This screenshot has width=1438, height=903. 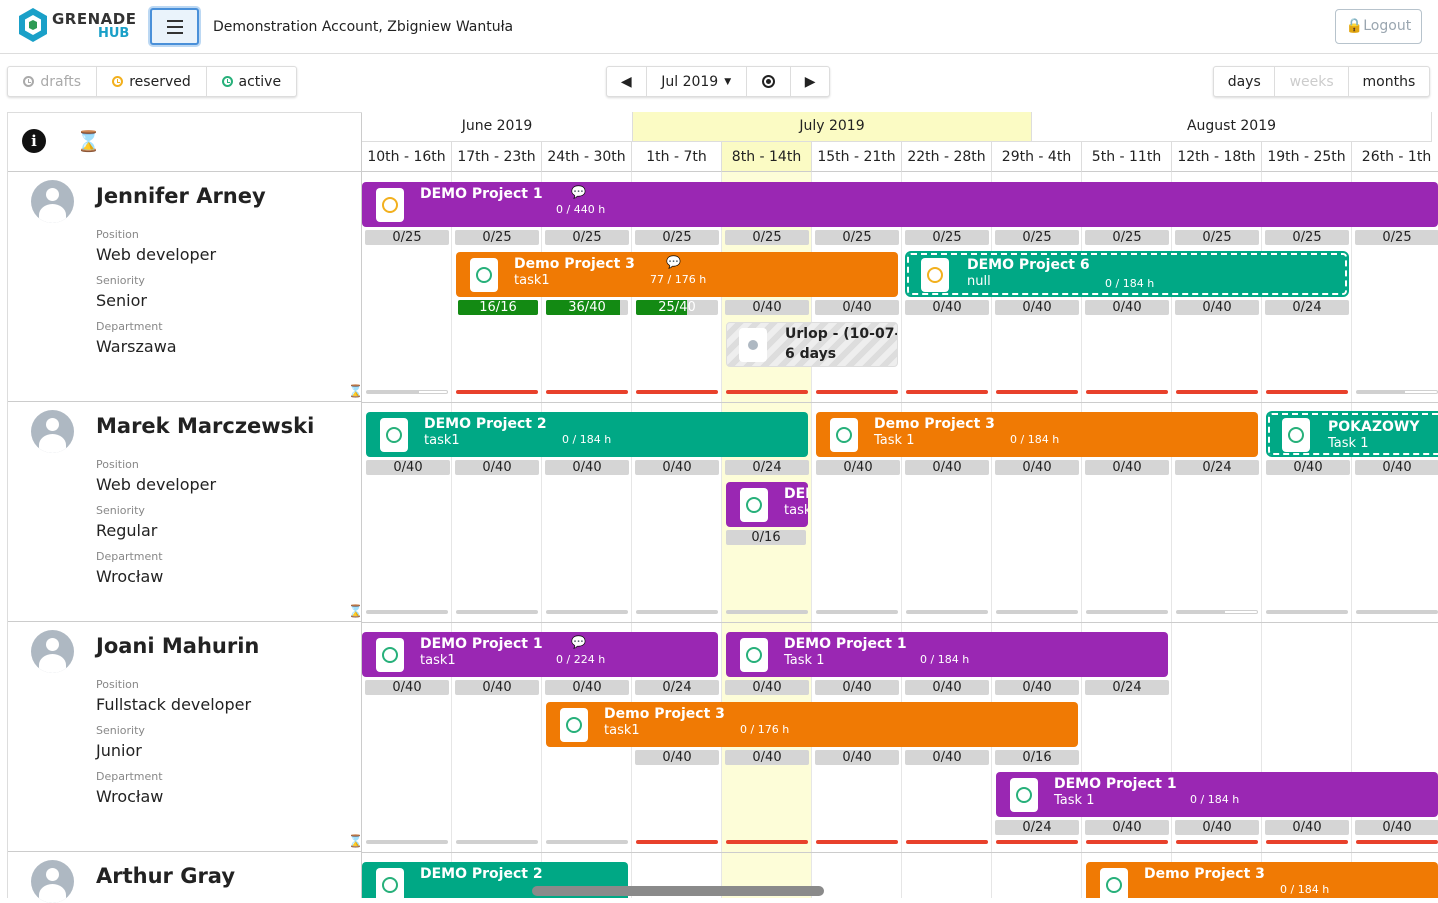 What do you see at coordinates (117, 464) in the screenshot?
I see `position-label: Position` at bounding box center [117, 464].